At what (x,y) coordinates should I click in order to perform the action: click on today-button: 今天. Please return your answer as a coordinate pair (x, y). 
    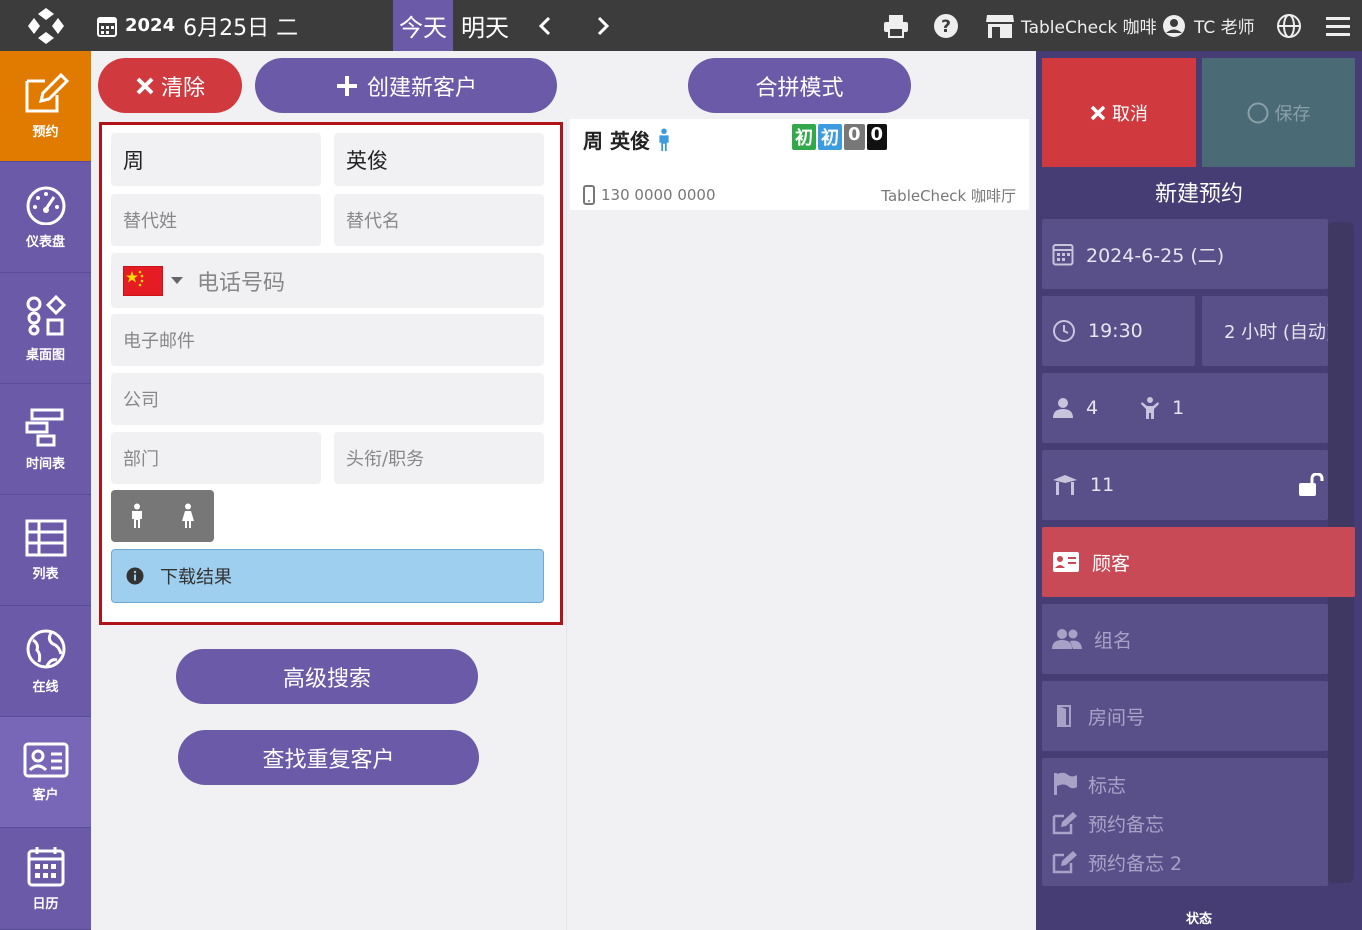
    Looking at the image, I should click on (423, 25).